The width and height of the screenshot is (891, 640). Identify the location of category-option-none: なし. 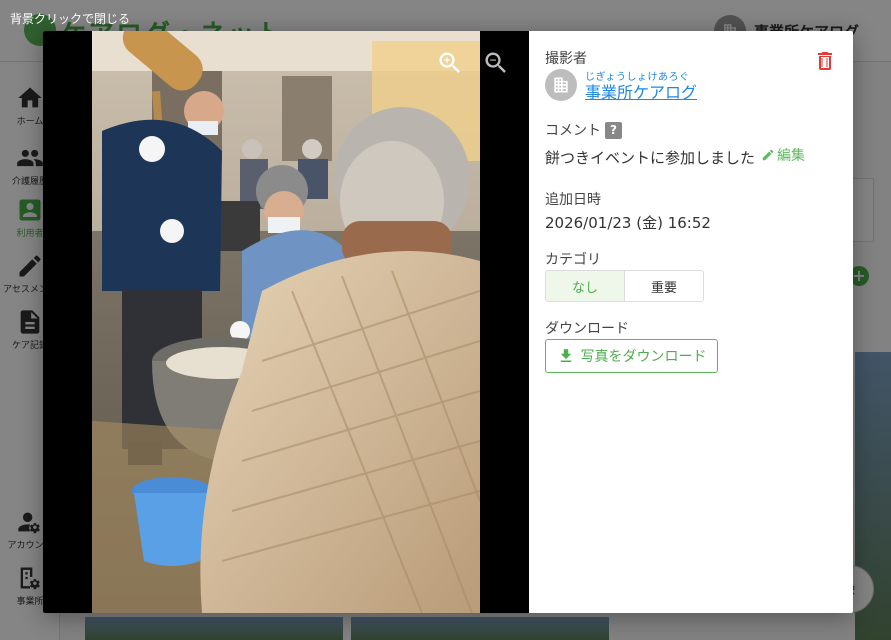
(585, 286).